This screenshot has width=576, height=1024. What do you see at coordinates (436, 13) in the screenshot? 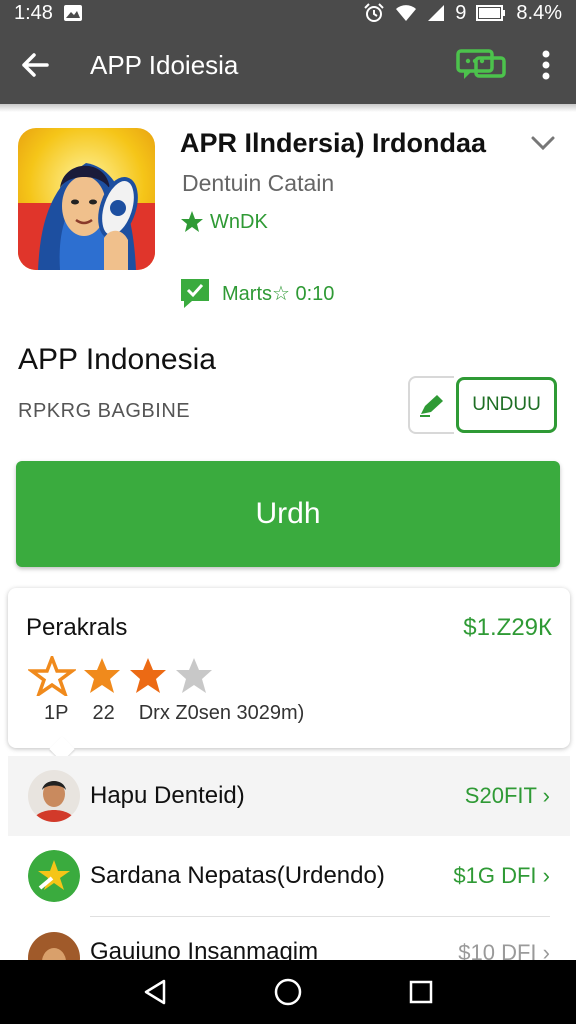
I see `signal-icon` at bounding box center [436, 13].